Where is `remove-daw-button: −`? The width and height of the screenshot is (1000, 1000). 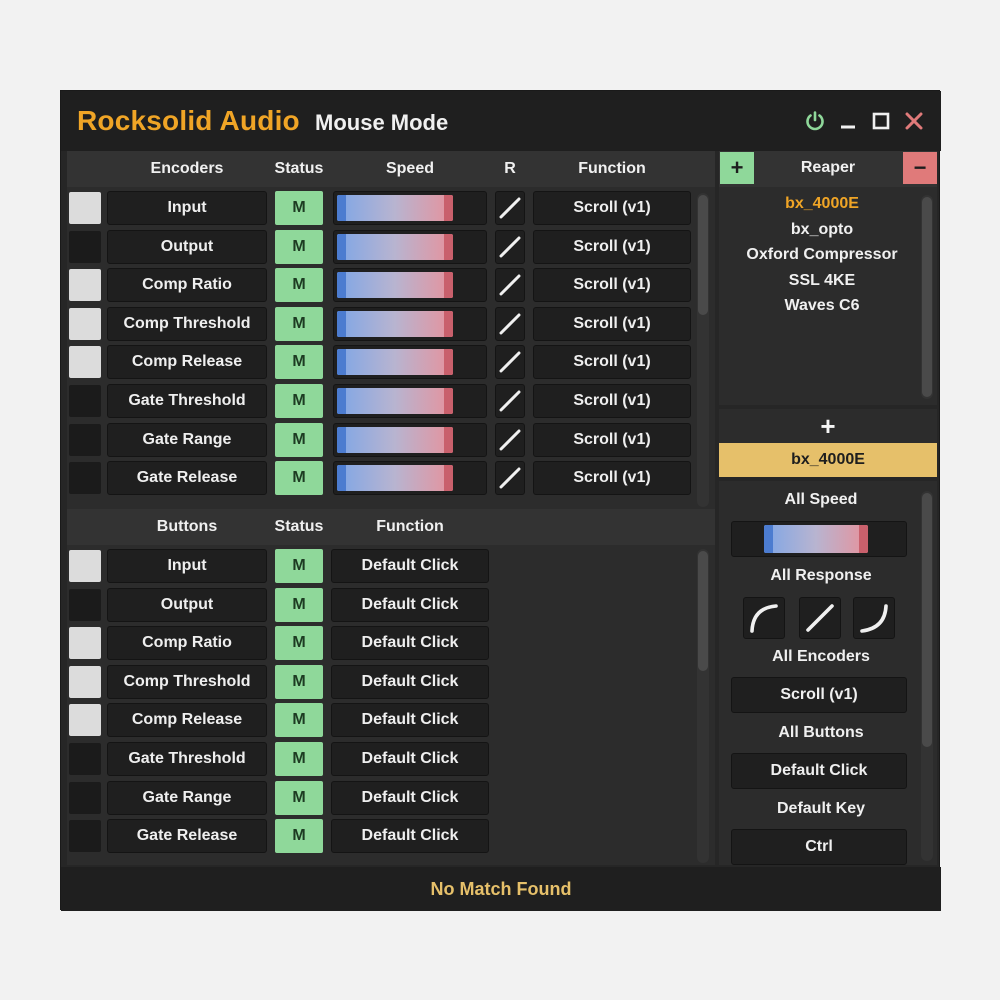
remove-daw-button: − is located at coordinates (920, 168).